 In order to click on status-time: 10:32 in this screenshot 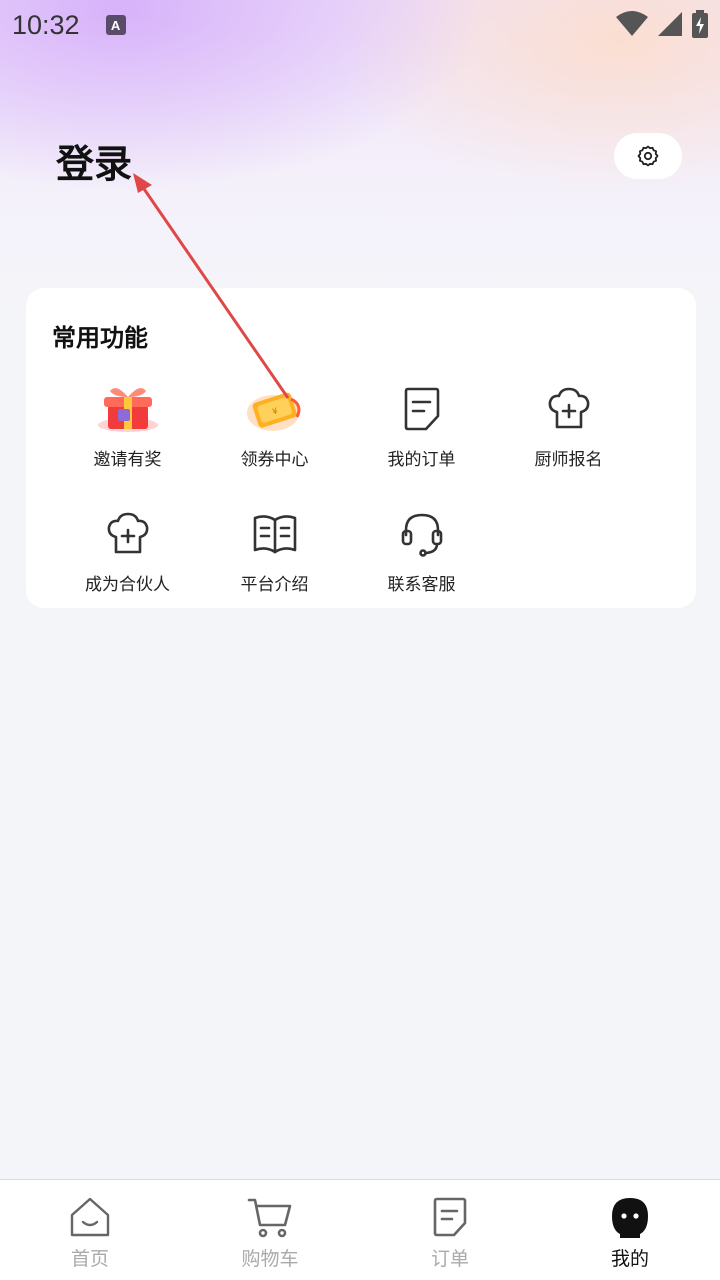, I will do `click(46, 24)`.